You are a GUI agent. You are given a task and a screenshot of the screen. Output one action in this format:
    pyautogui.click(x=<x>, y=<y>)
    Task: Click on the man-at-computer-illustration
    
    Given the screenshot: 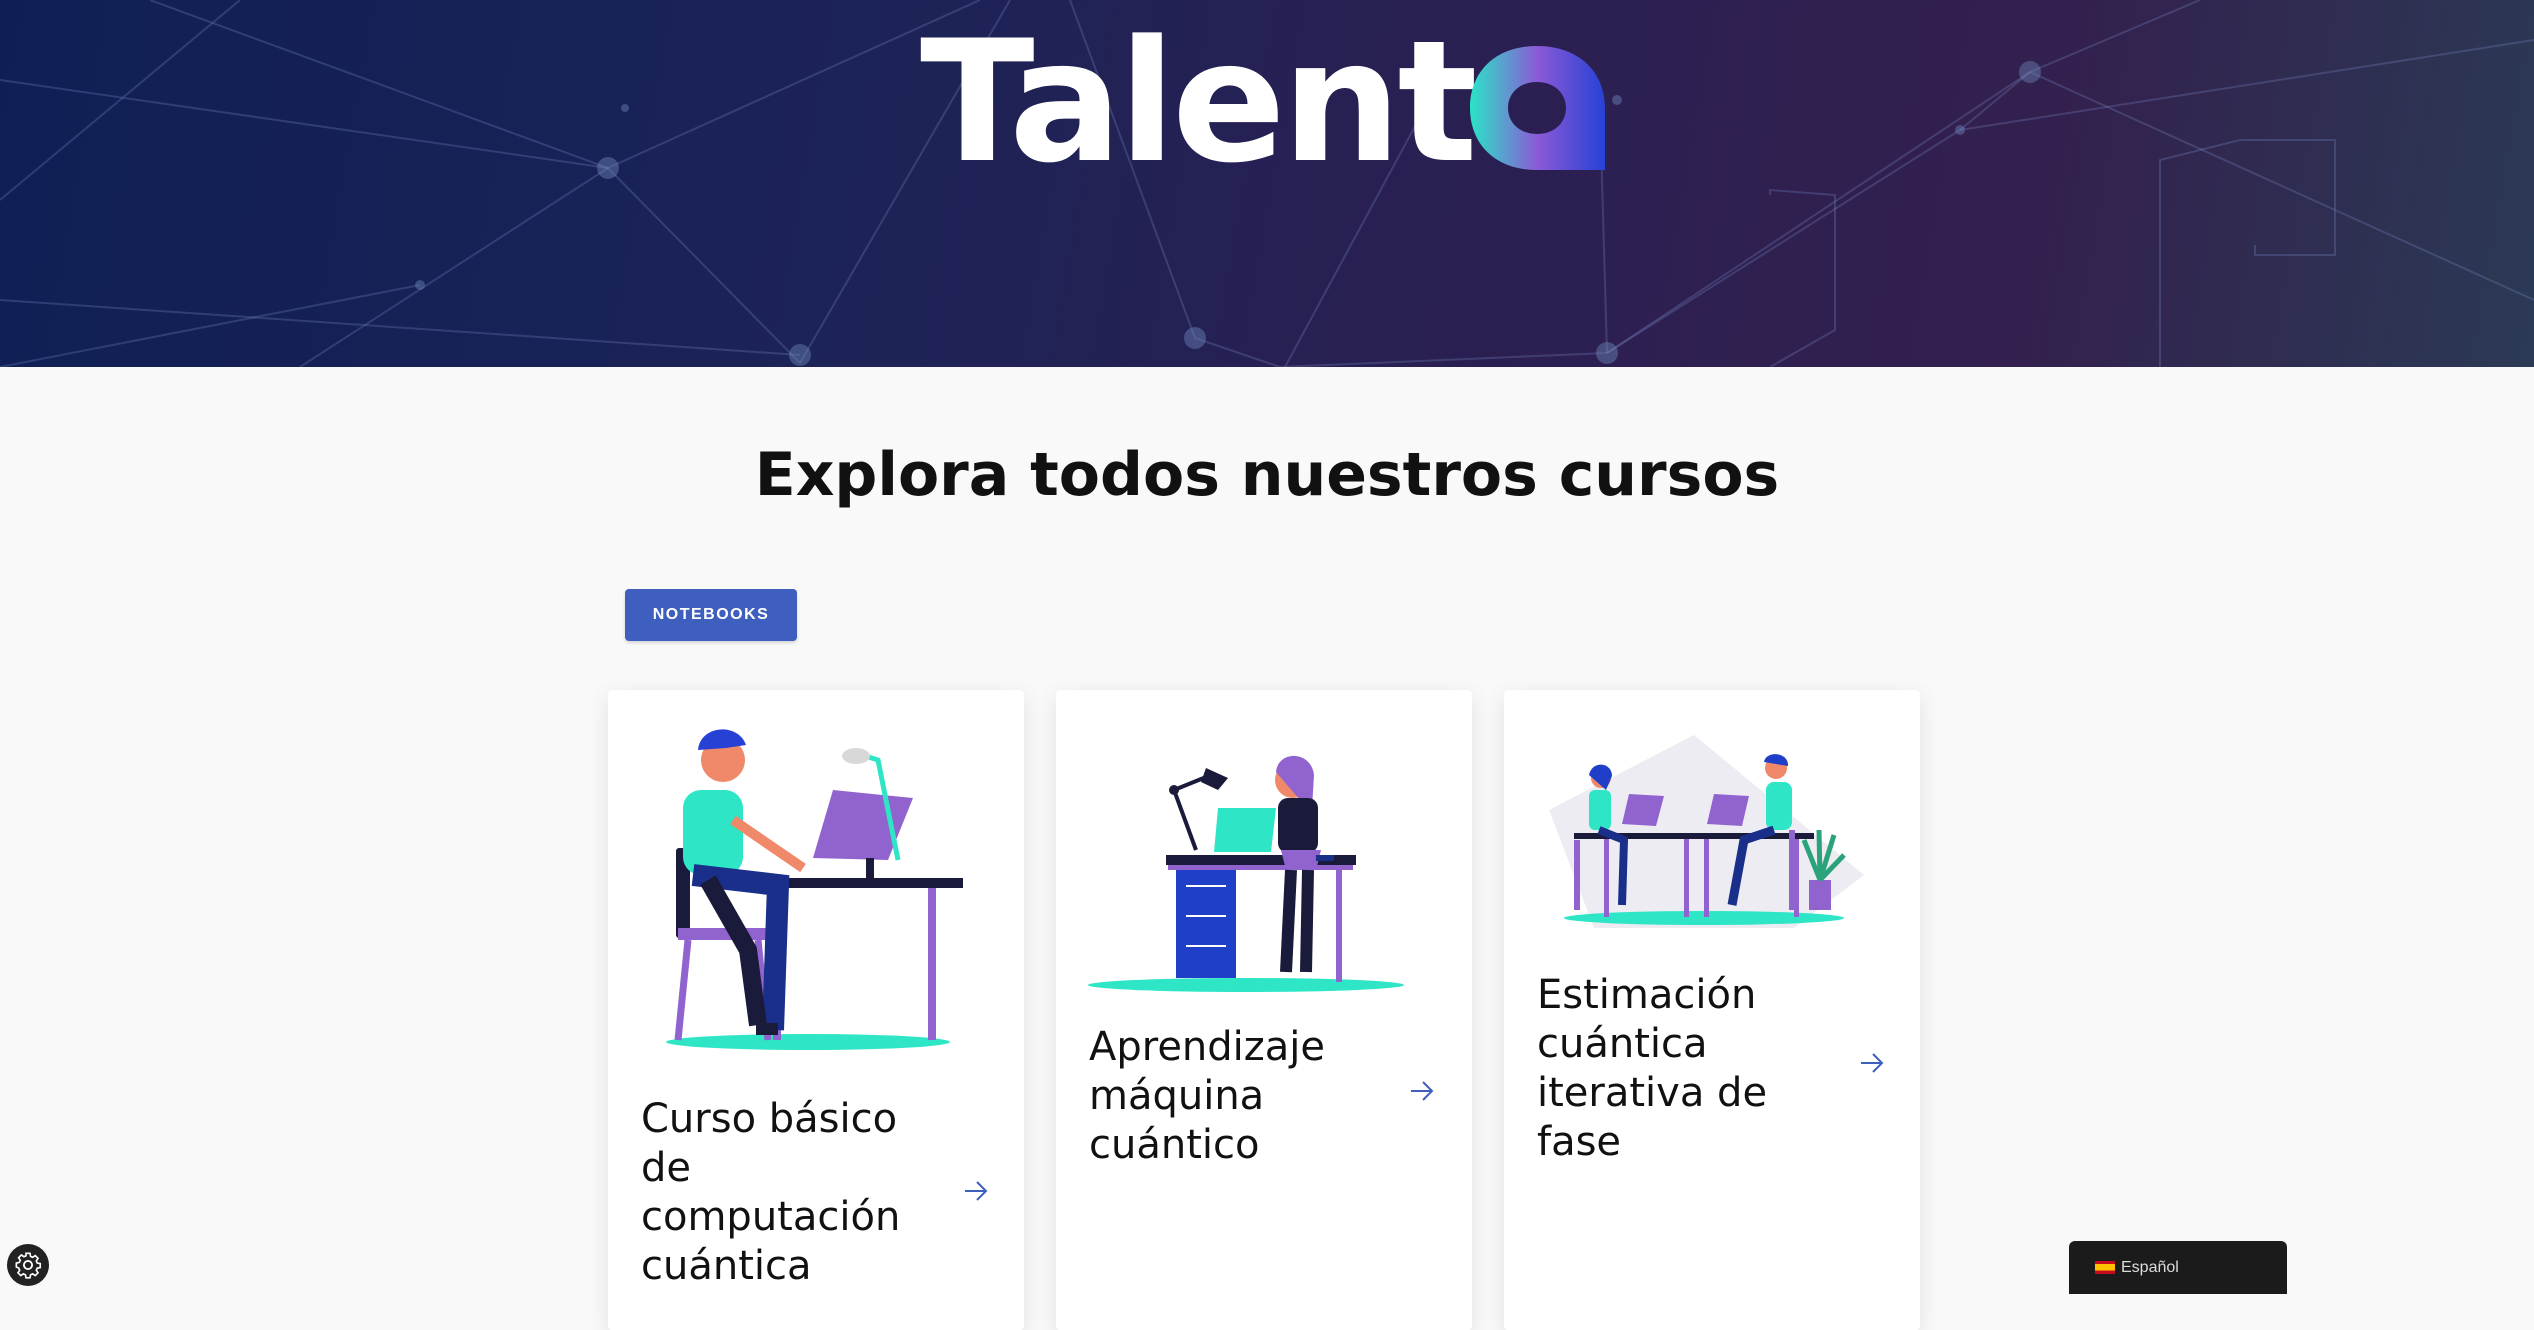 What is the action you would take?
    pyautogui.click(x=814, y=889)
    